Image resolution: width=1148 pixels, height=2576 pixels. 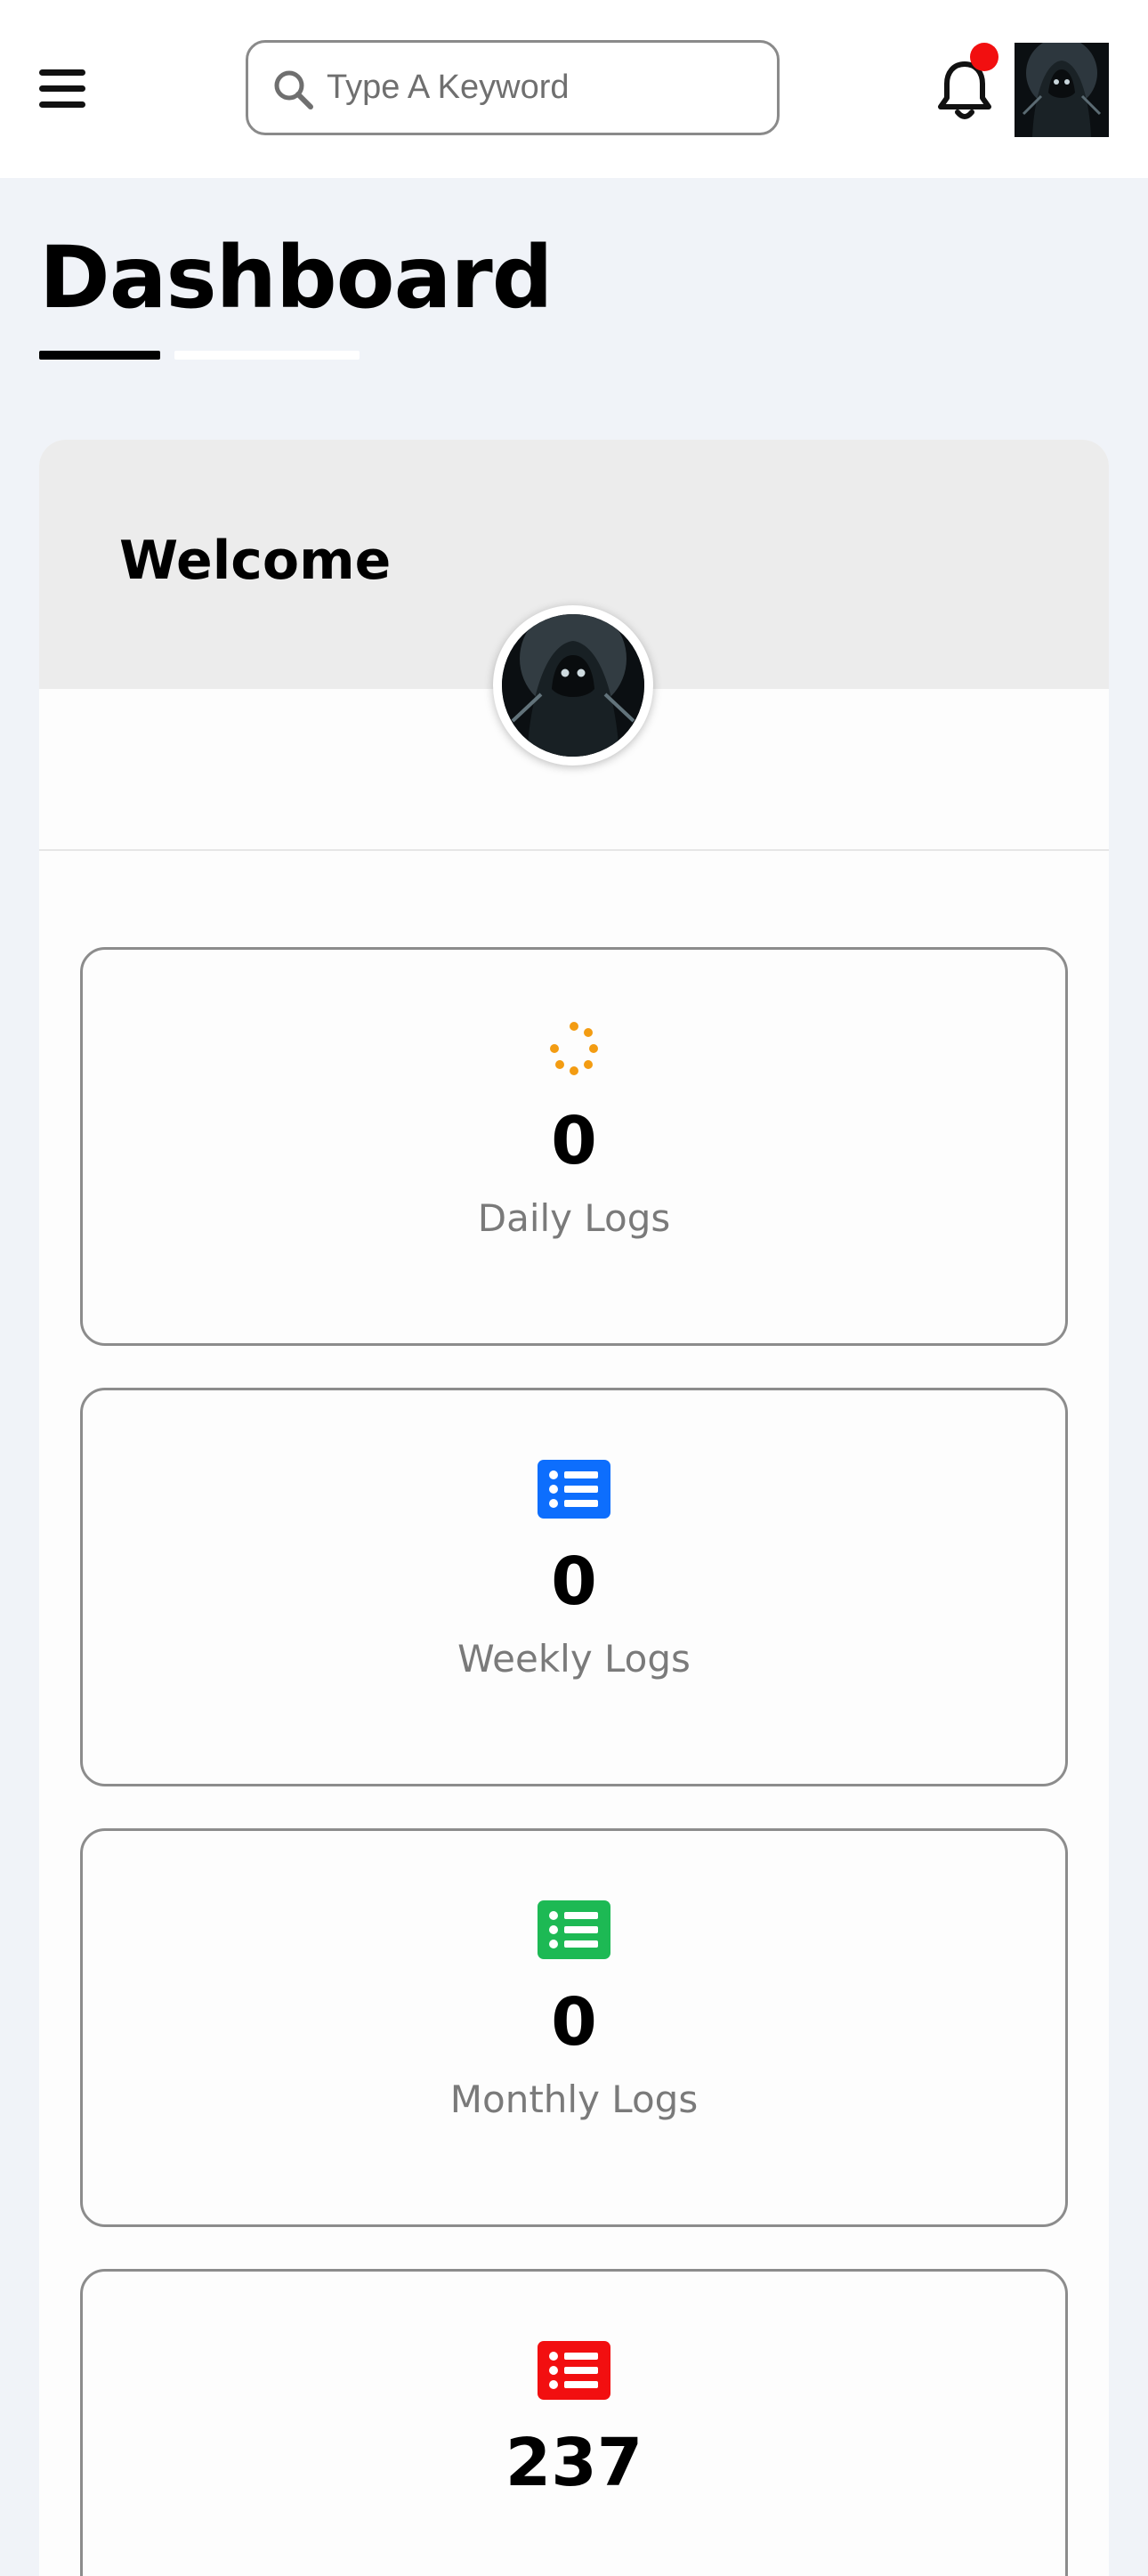 What do you see at coordinates (255, 561) in the screenshot?
I see `welcome-heading: Welcome` at bounding box center [255, 561].